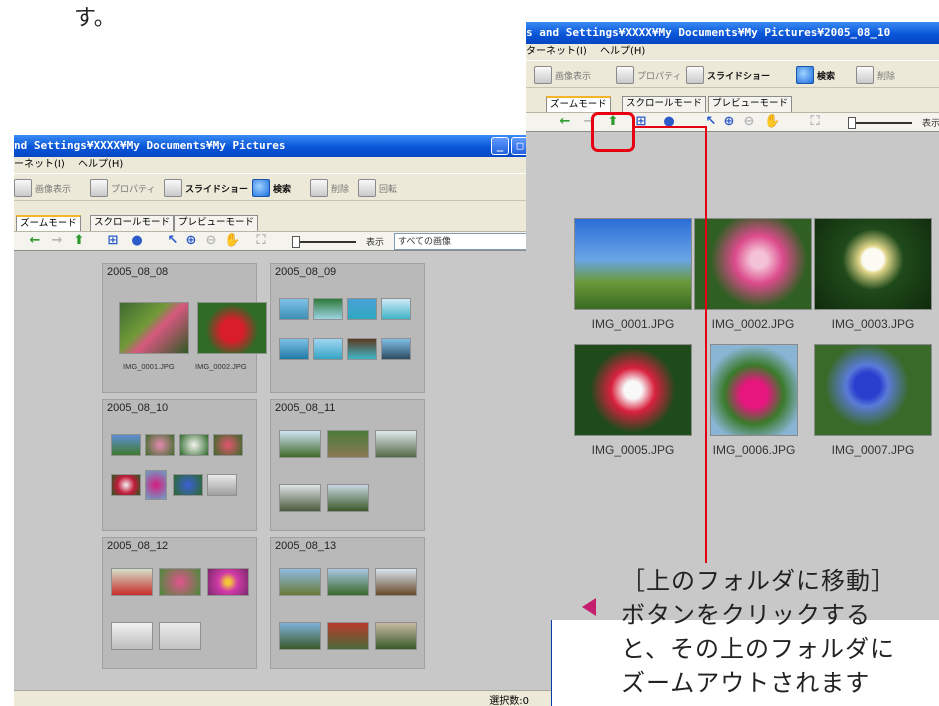  I want to click on menu-internet: ターネット(I), so click(556, 51).